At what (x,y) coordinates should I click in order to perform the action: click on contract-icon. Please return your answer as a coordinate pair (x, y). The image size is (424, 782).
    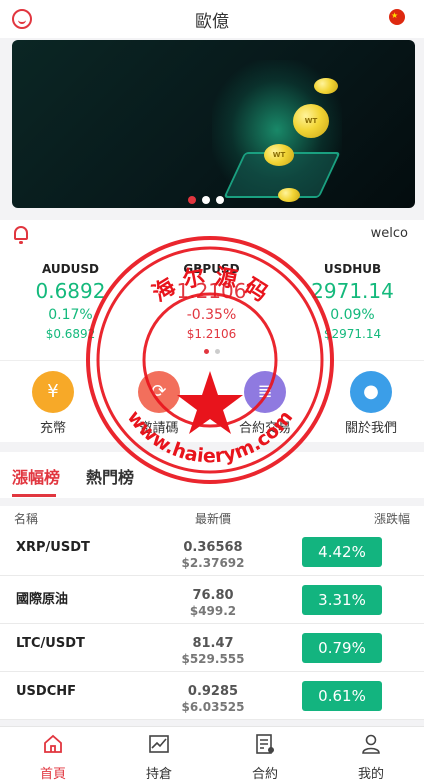
    Looking at the image, I should click on (265, 744).